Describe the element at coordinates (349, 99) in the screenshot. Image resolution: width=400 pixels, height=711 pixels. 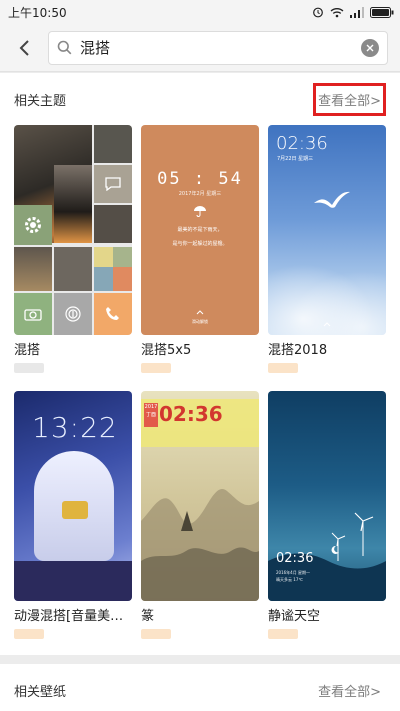
I see `see-all-themes-link: 查看全部>` at that location.